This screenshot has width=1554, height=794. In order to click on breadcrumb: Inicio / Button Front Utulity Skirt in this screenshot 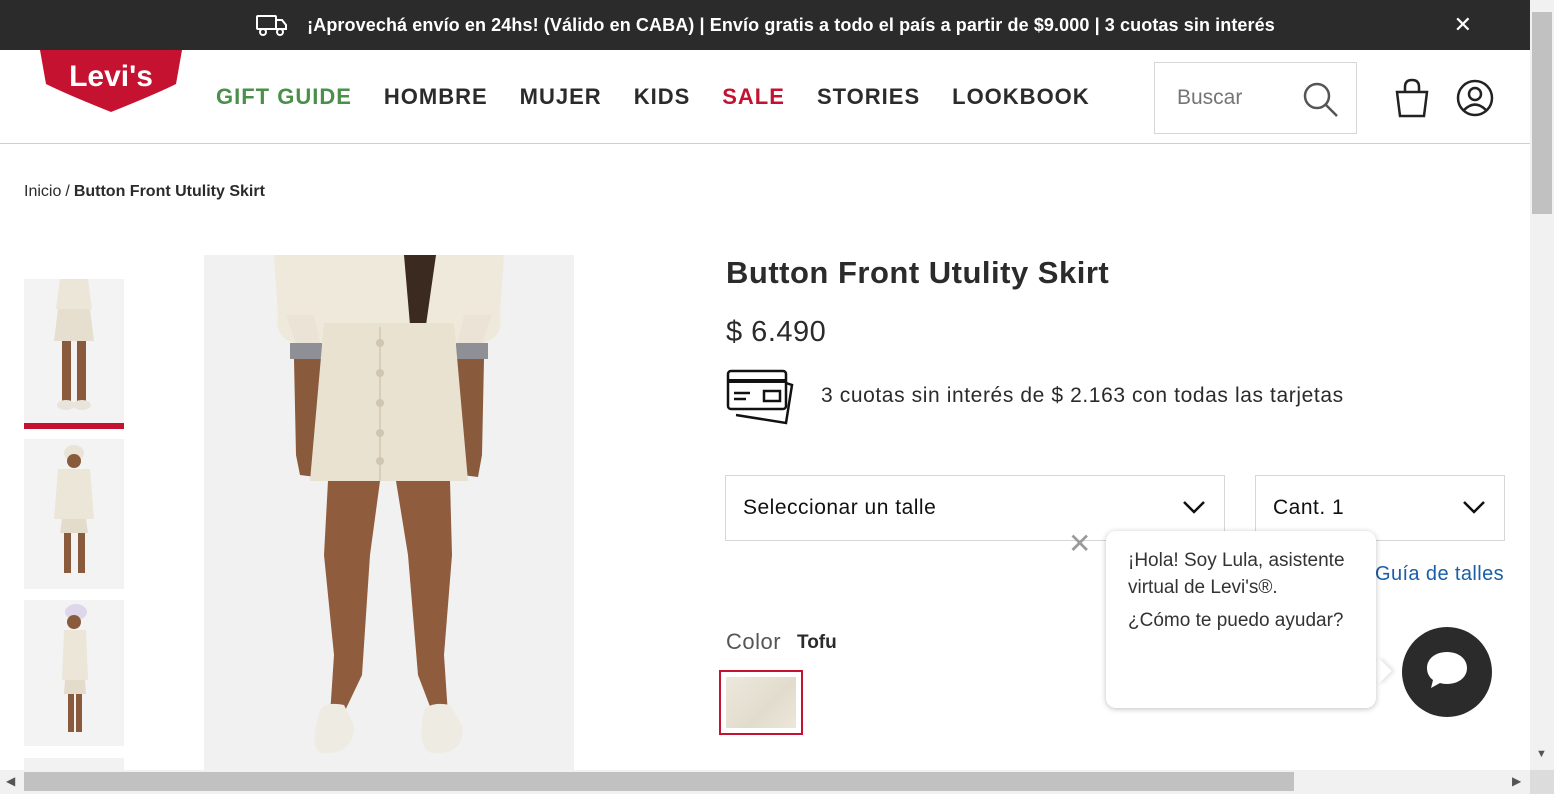, I will do `click(144, 192)`.